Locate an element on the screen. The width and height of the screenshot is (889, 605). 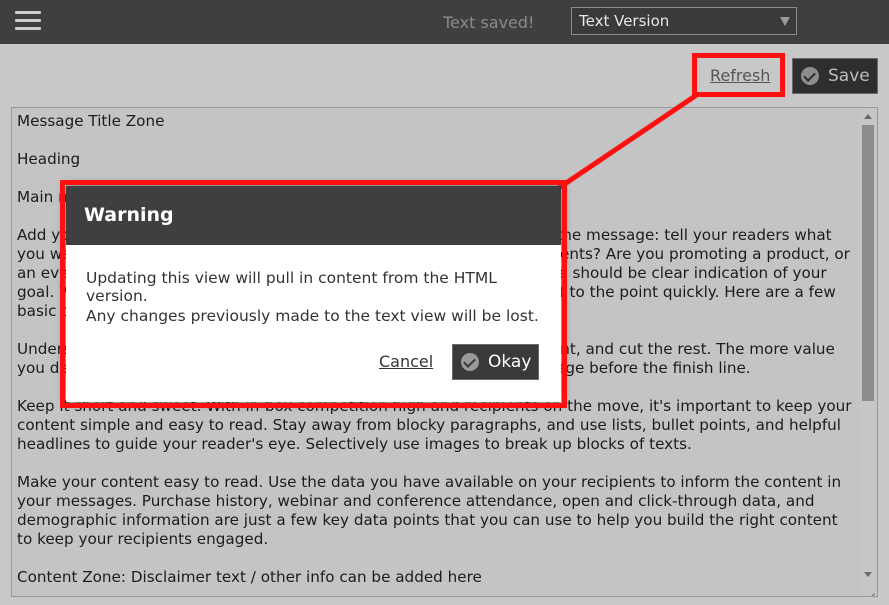
dropdown-arrow-icon is located at coordinates (785, 21).